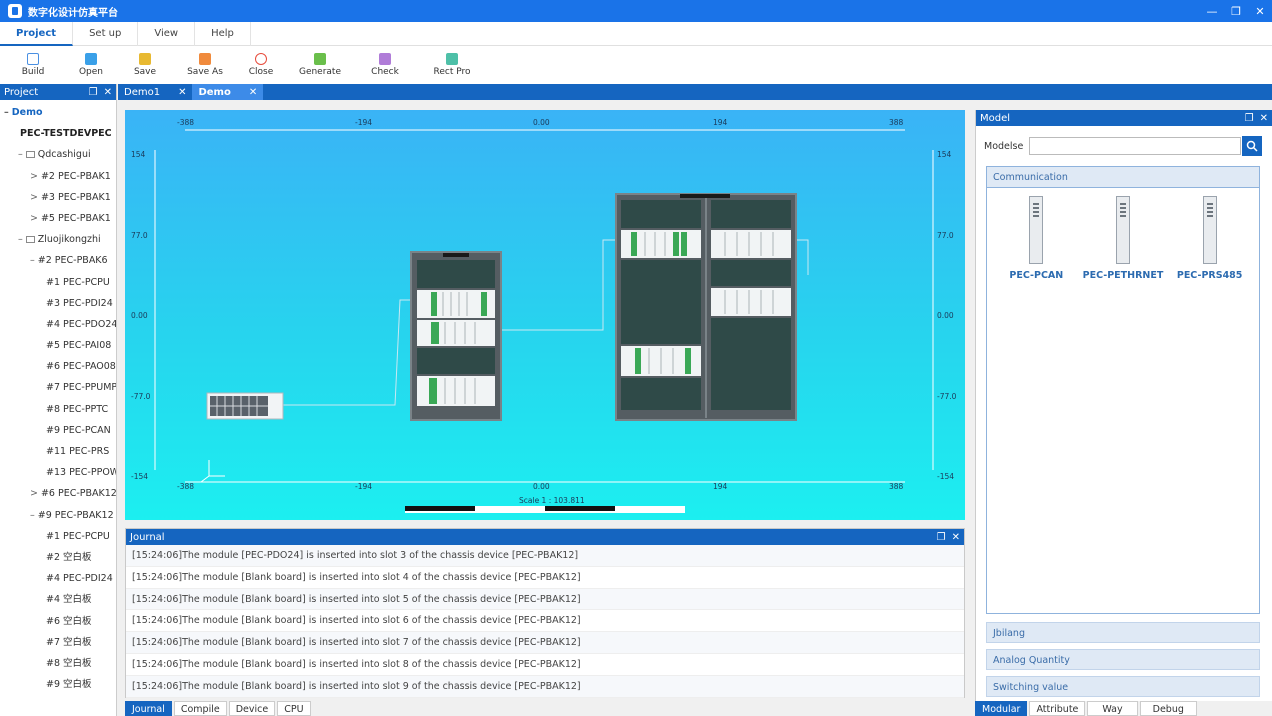 This screenshot has width=1272, height=716. I want to click on tab-demo: Demo ✕, so click(228, 92).